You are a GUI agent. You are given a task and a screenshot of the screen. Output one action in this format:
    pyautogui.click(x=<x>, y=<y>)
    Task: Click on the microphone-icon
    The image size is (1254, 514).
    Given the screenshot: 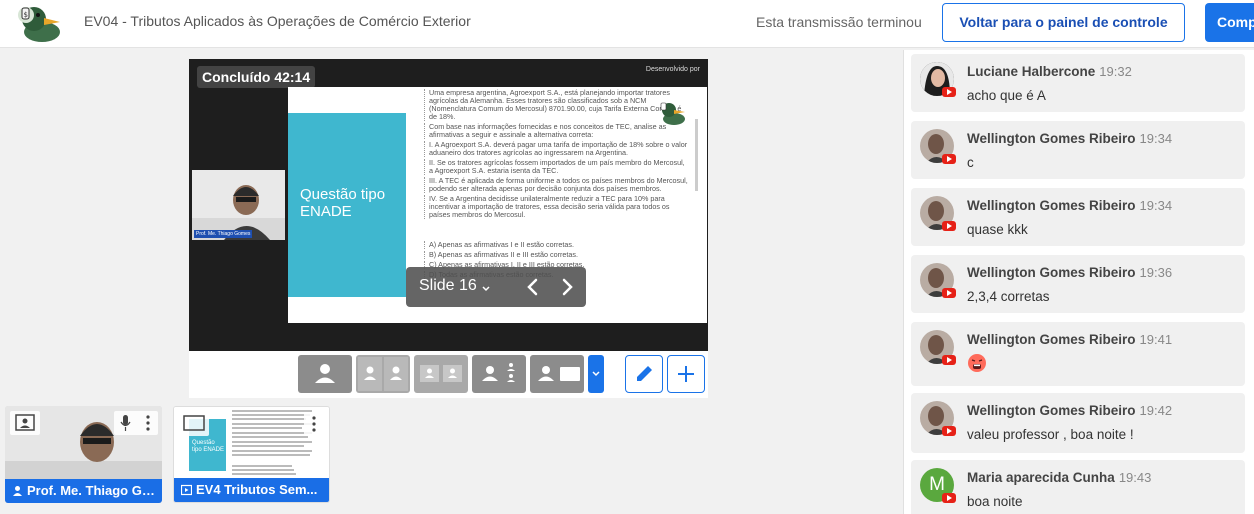 What is the action you would take?
    pyautogui.click(x=125, y=420)
    